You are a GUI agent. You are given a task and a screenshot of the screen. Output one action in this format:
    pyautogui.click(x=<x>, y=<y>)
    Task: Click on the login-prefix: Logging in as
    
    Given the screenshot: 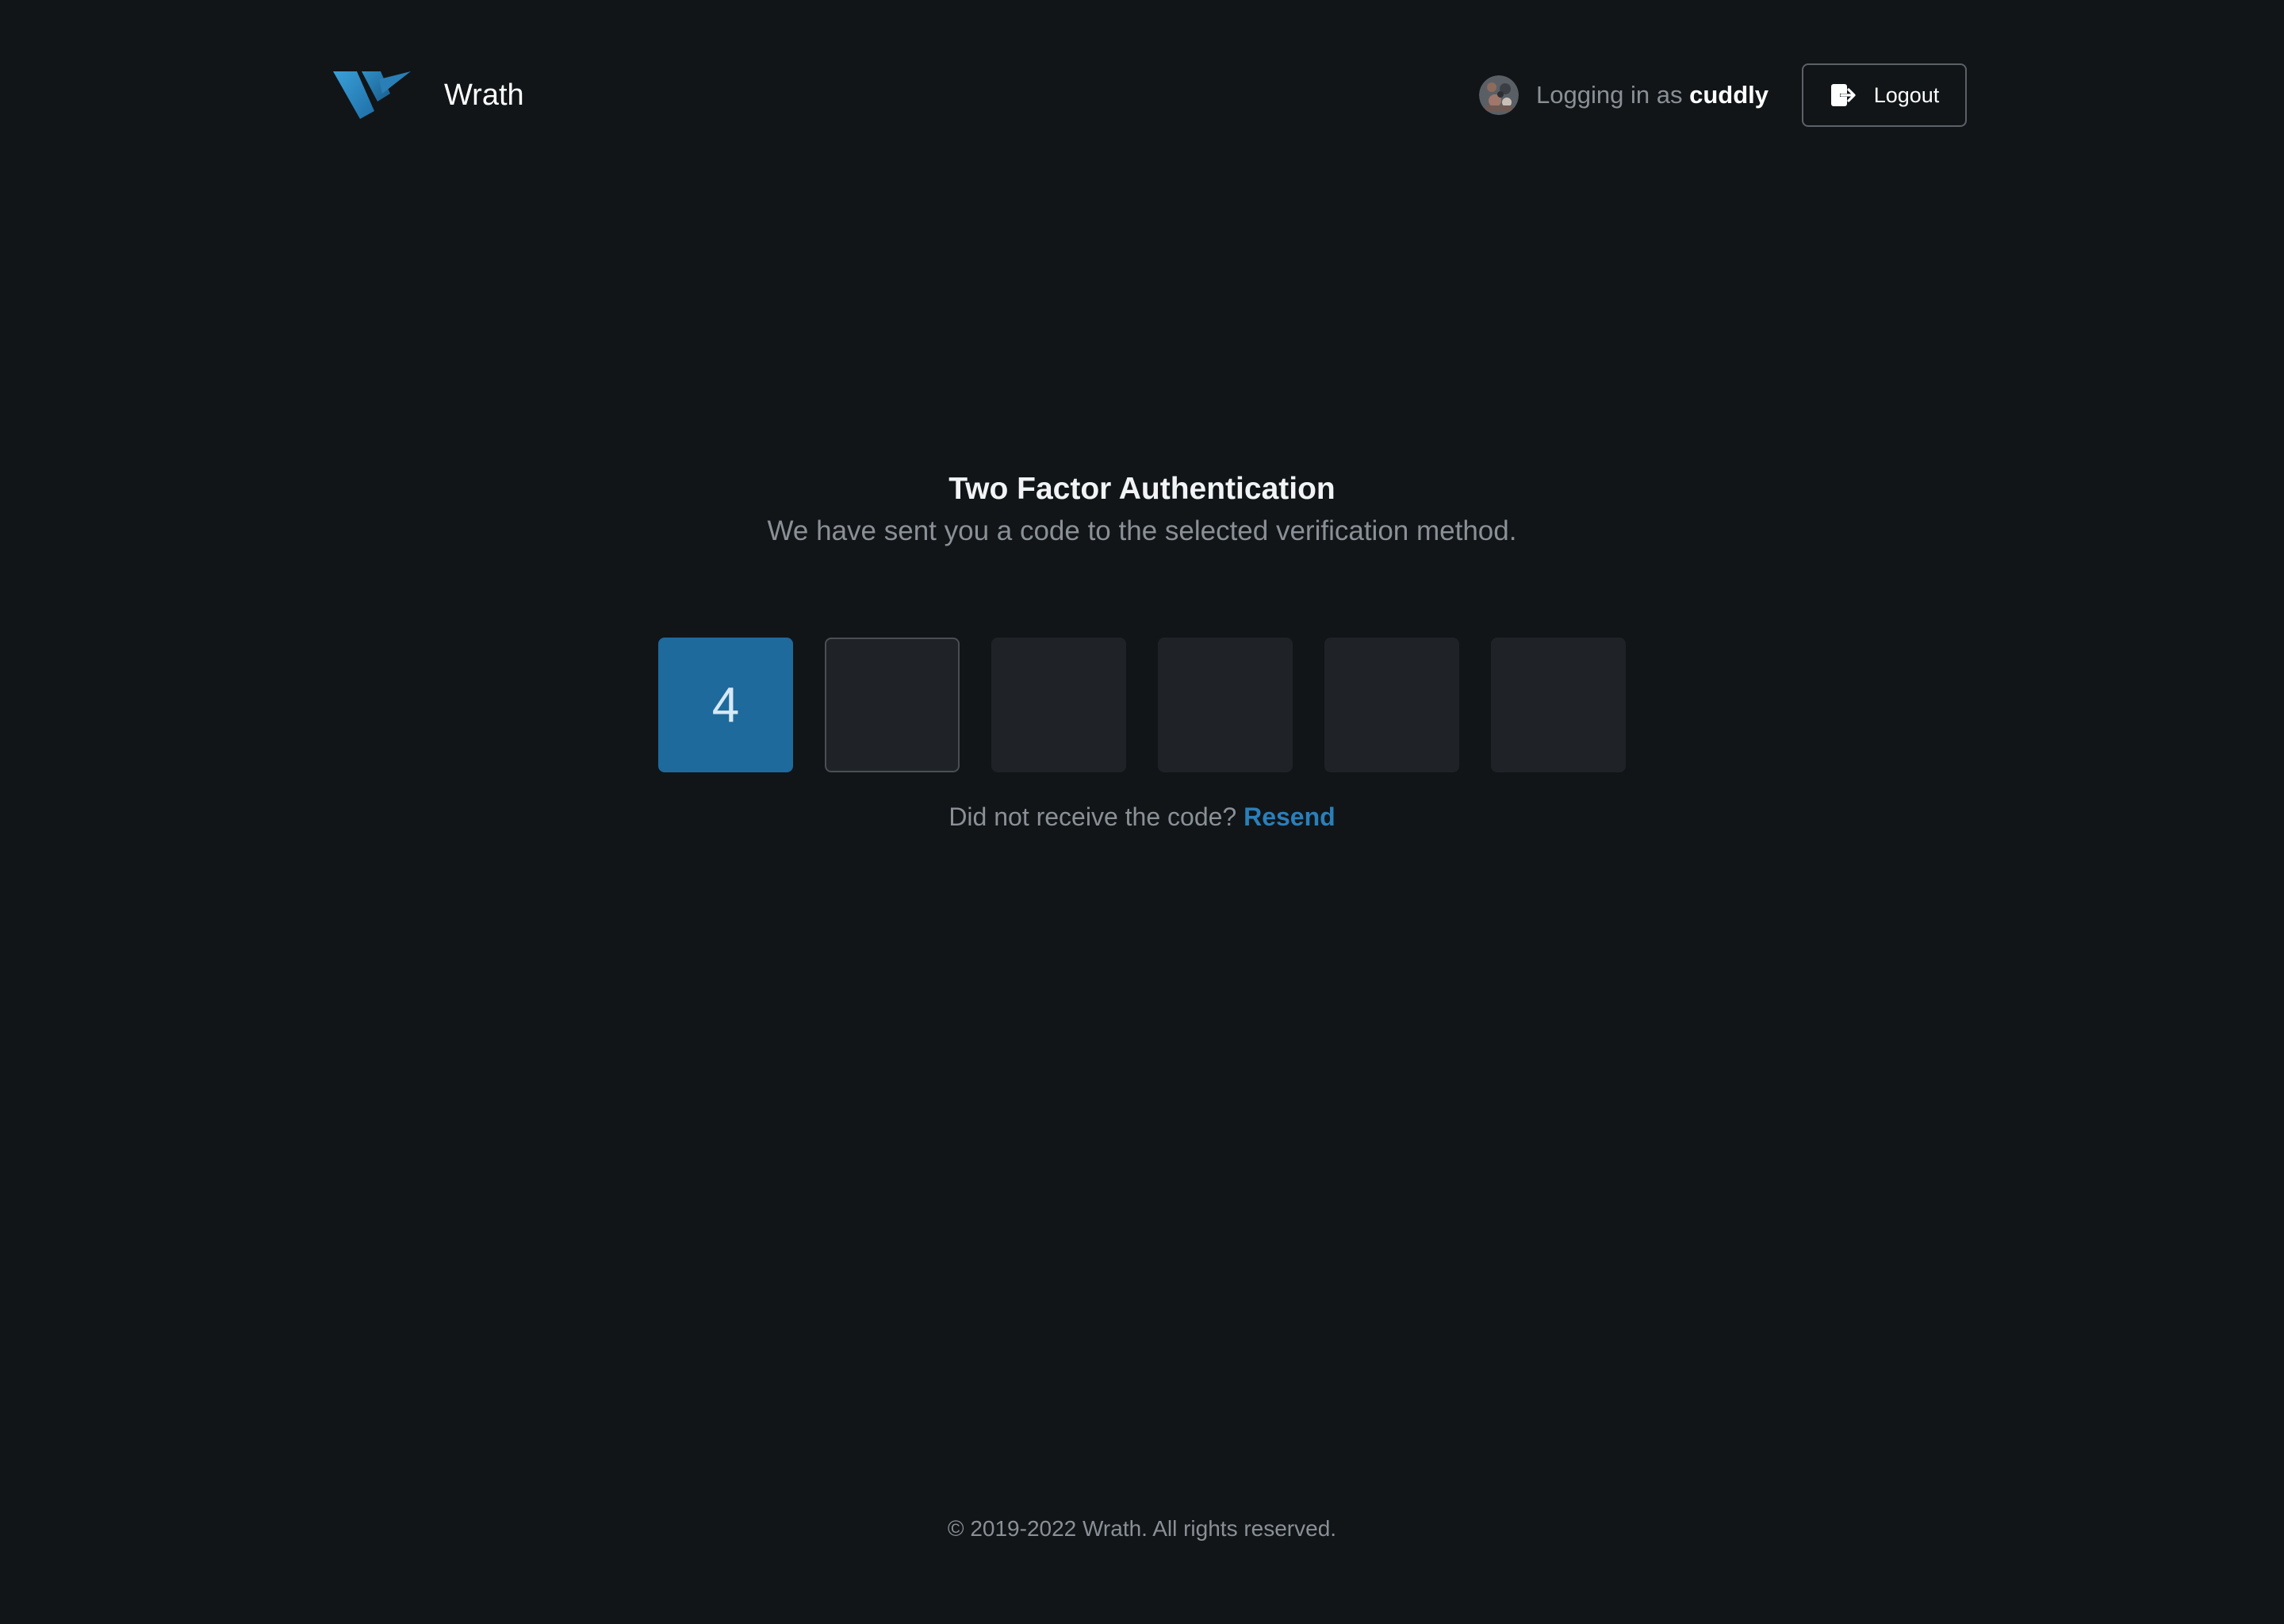 What is the action you would take?
    pyautogui.click(x=1609, y=95)
    